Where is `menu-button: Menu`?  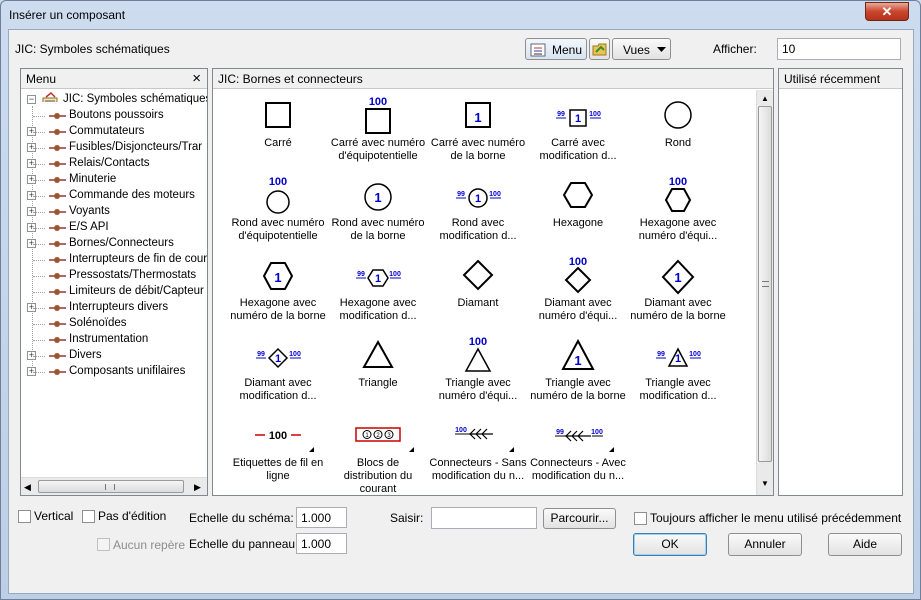 menu-button: Menu is located at coordinates (556, 49).